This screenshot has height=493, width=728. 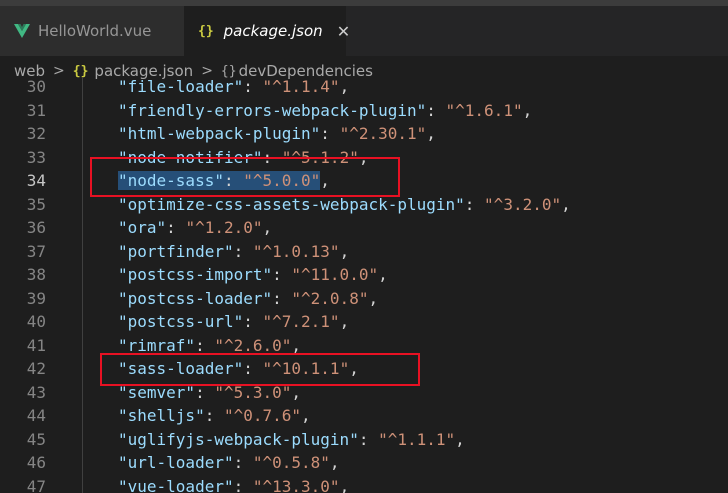 What do you see at coordinates (296, 484) in the screenshot?
I see `json-value: "^13.3.0"` at bounding box center [296, 484].